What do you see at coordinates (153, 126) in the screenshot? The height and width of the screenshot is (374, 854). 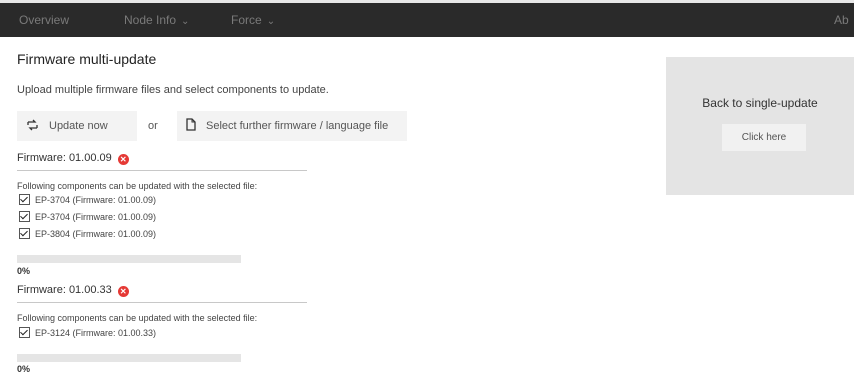 I see `or-separator: or` at bounding box center [153, 126].